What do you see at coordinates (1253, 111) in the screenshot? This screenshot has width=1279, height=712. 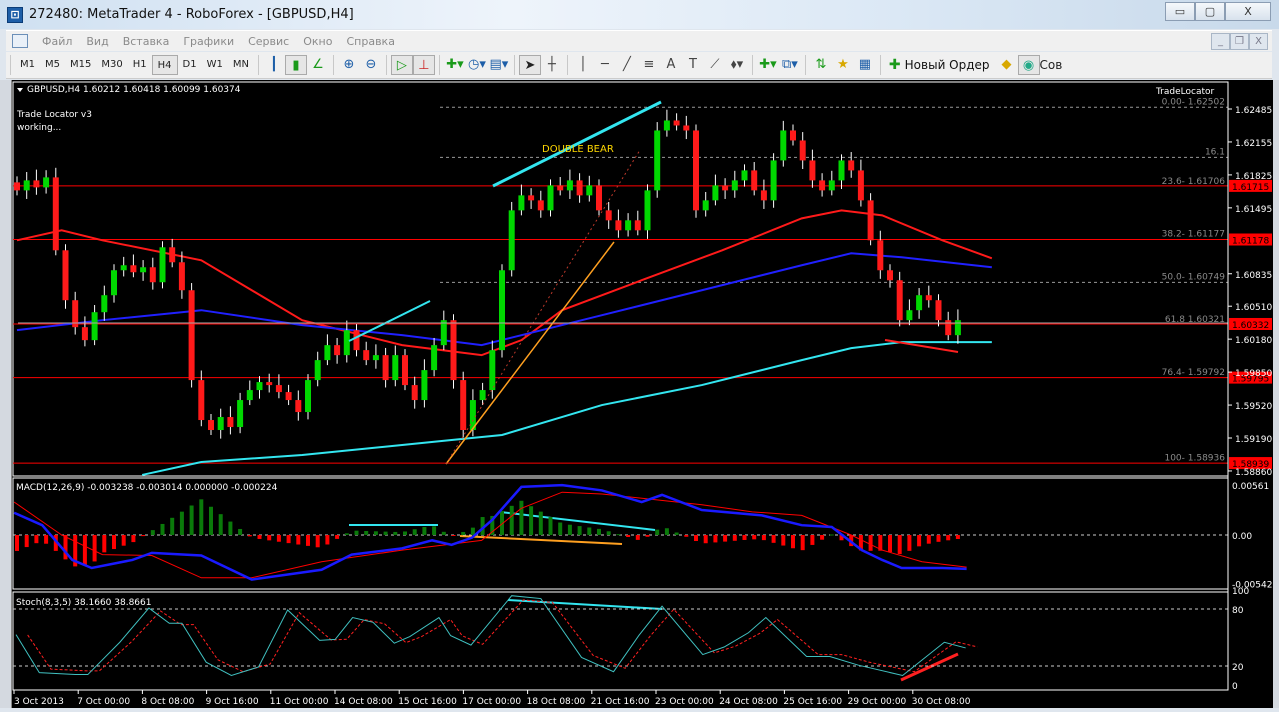 I see `price-axis-label: 1.62485` at bounding box center [1253, 111].